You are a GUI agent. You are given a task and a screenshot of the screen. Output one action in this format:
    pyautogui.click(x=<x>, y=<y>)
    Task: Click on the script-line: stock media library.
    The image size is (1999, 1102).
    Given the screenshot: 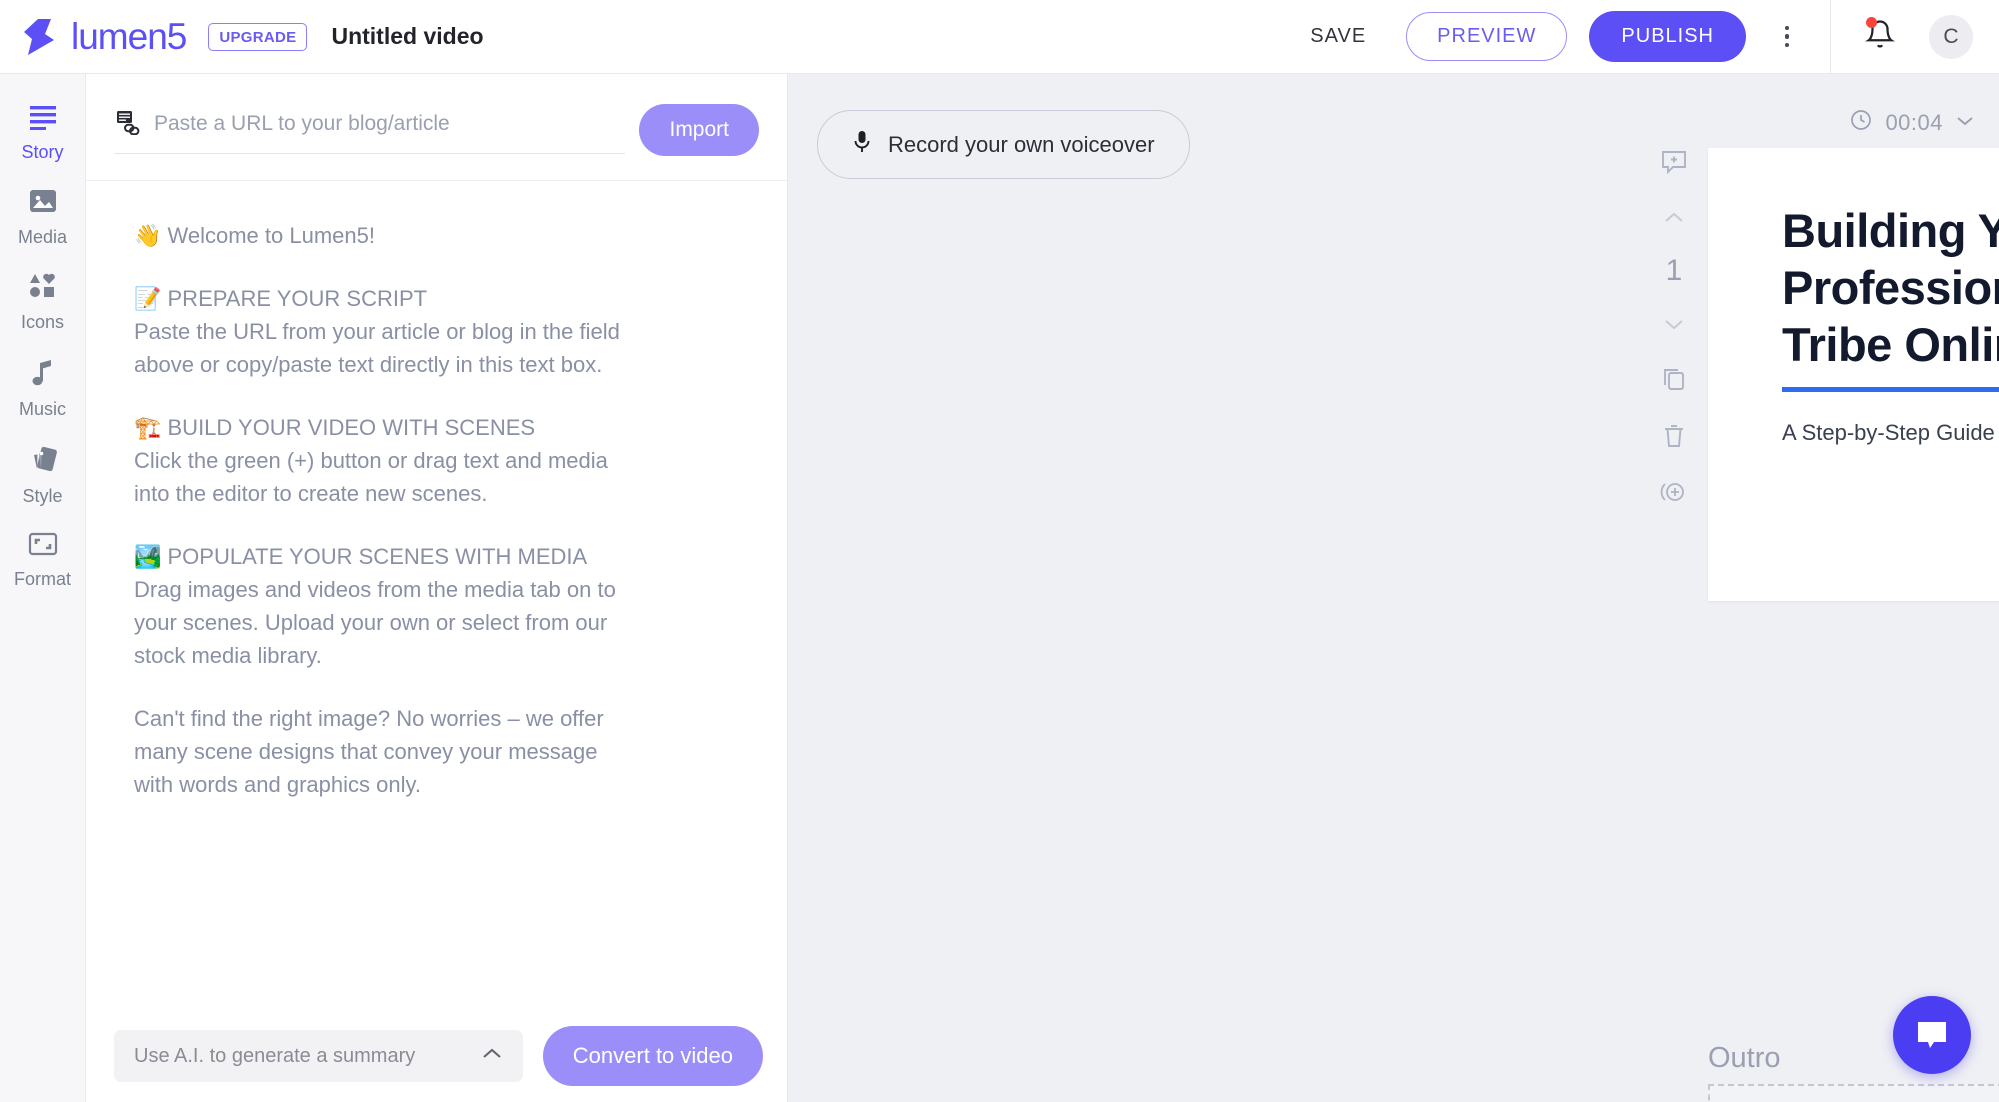 What is the action you would take?
    pyautogui.click(x=228, y=655)
    